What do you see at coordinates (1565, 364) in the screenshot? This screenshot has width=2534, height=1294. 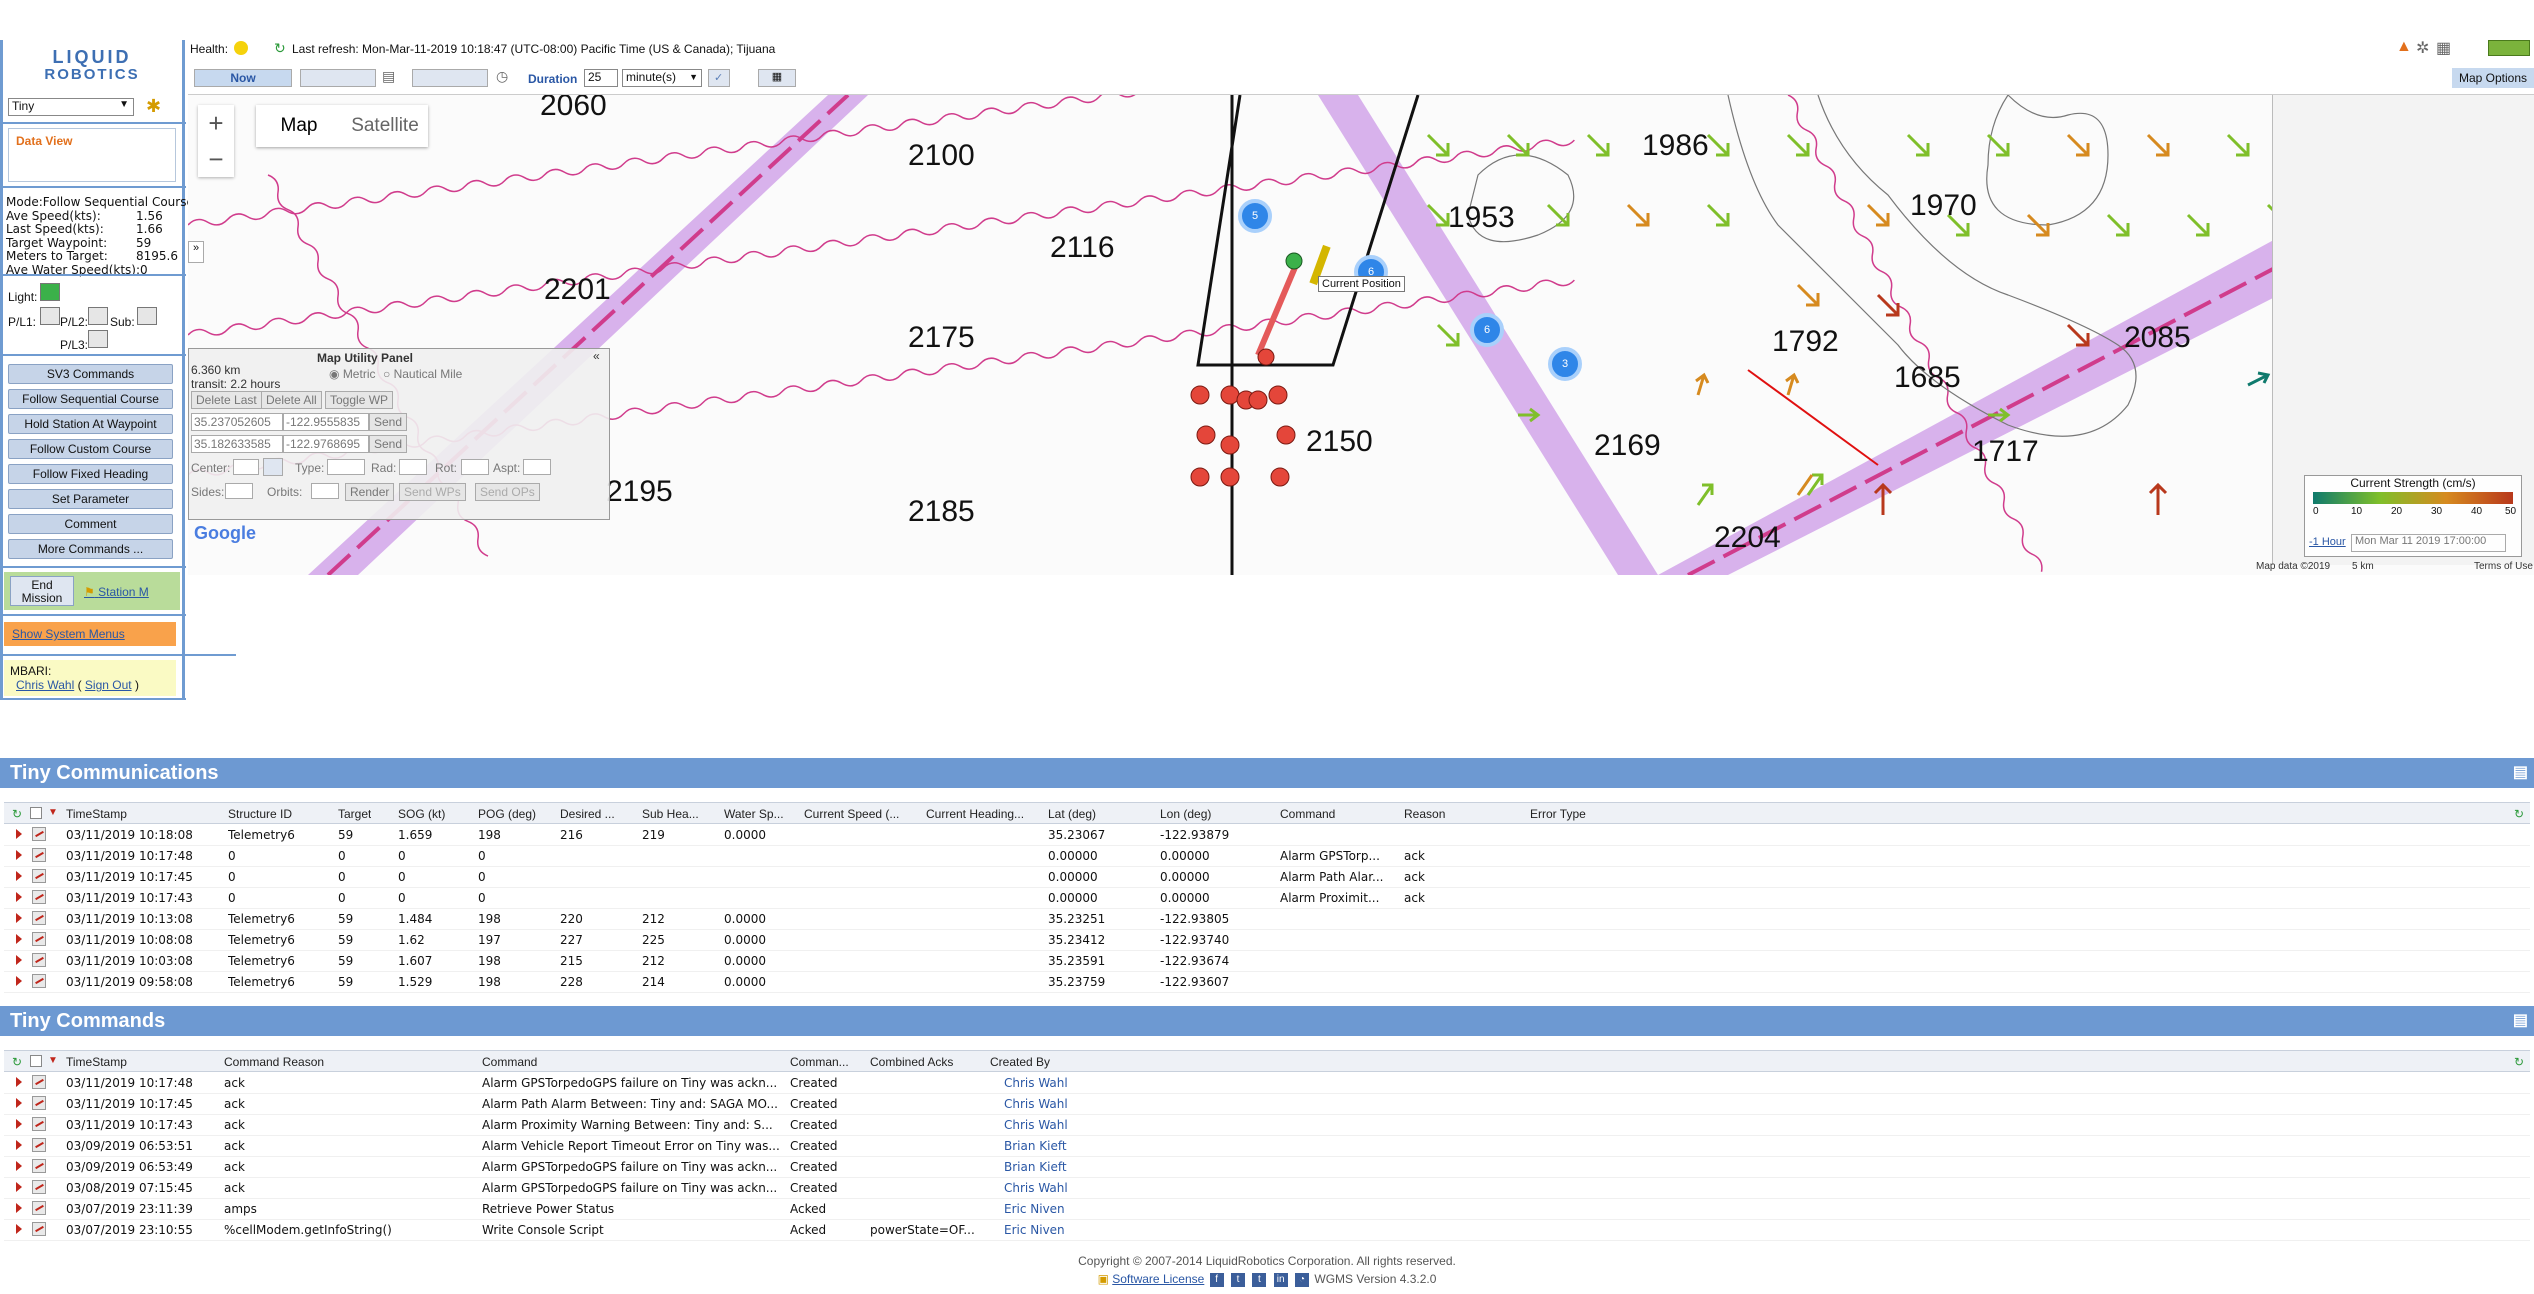 I see `vehicle-cluster-marker: 3` at bounding box center [1565, 364].